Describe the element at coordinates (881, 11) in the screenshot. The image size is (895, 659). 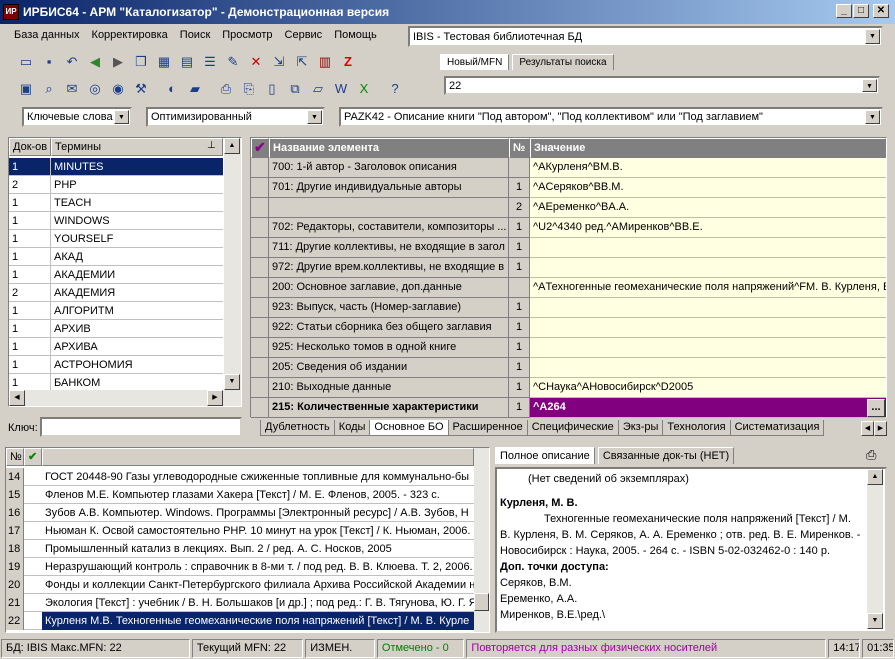
I see `close-button: ✕` at that location.